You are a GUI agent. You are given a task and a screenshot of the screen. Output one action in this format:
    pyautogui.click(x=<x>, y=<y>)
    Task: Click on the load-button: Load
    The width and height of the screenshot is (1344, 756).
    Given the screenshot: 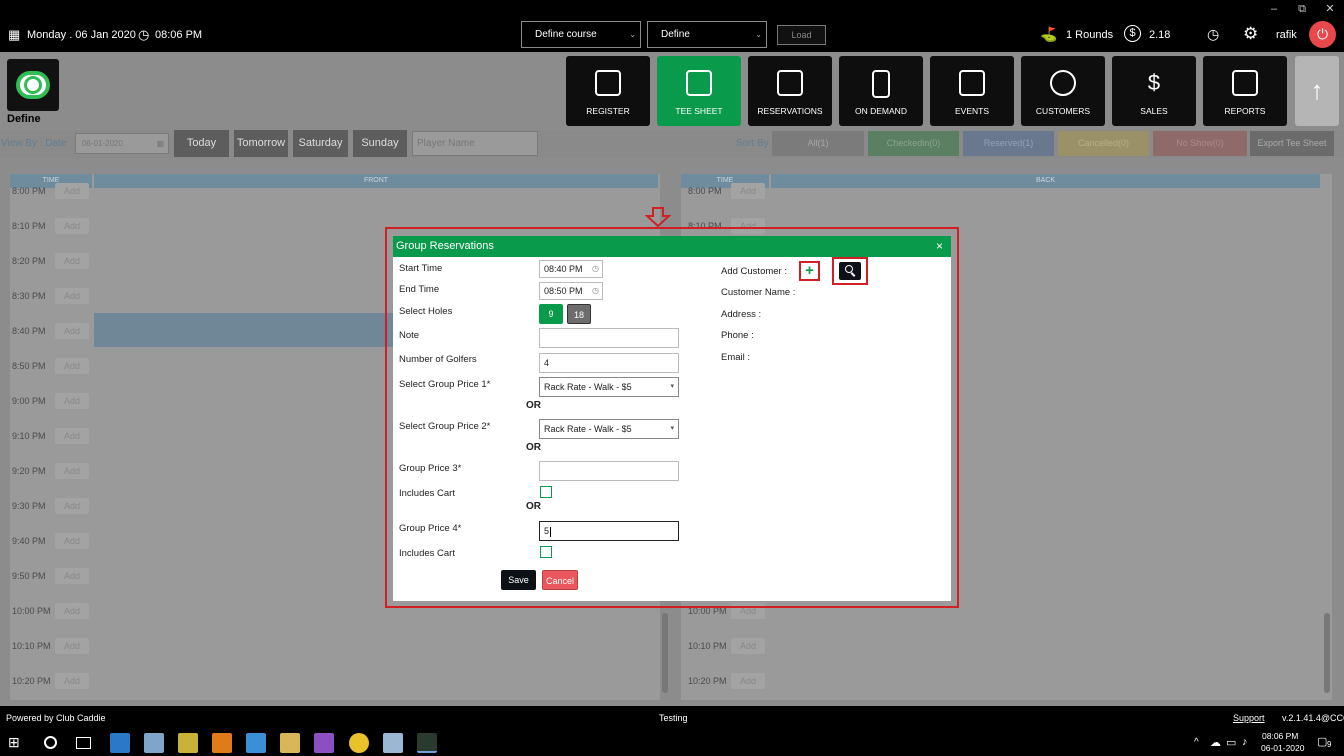 What is the action you would take?
    pyautogui.click(x=801, y=35)
    